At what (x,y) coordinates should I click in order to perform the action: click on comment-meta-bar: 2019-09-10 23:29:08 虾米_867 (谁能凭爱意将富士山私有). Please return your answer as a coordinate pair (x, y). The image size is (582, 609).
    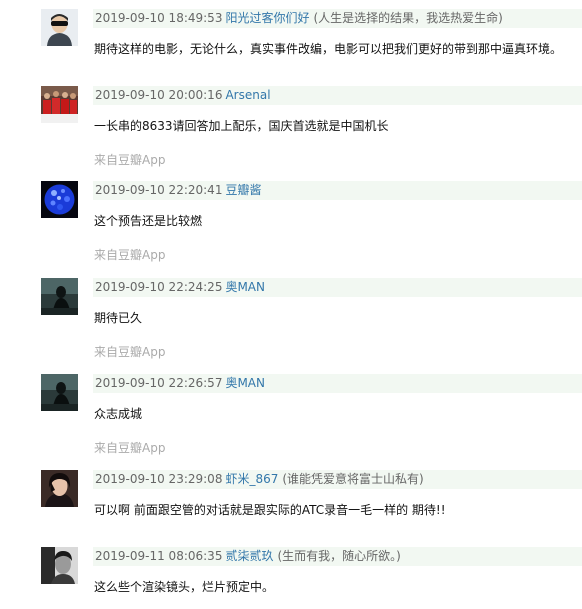
    Looking at the image, I should click on (337, 479).